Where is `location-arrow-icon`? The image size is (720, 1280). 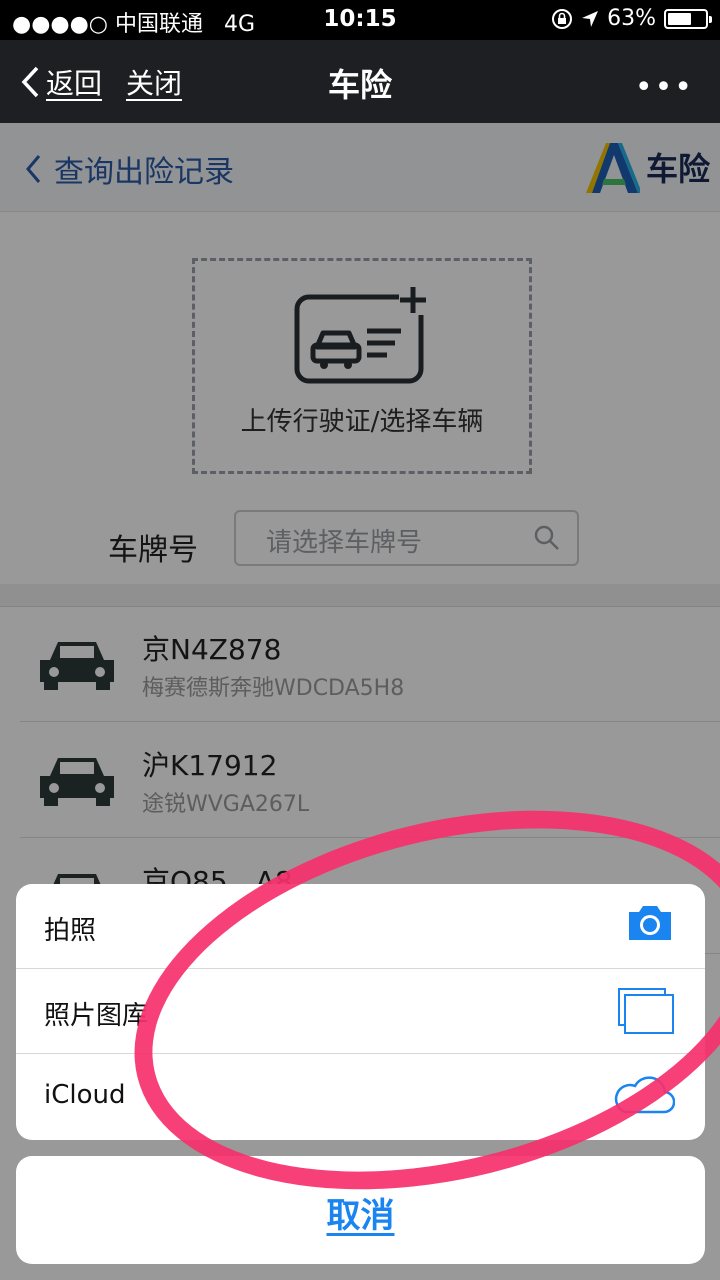 location-arrow-icon is located at coordinates (590, 18).